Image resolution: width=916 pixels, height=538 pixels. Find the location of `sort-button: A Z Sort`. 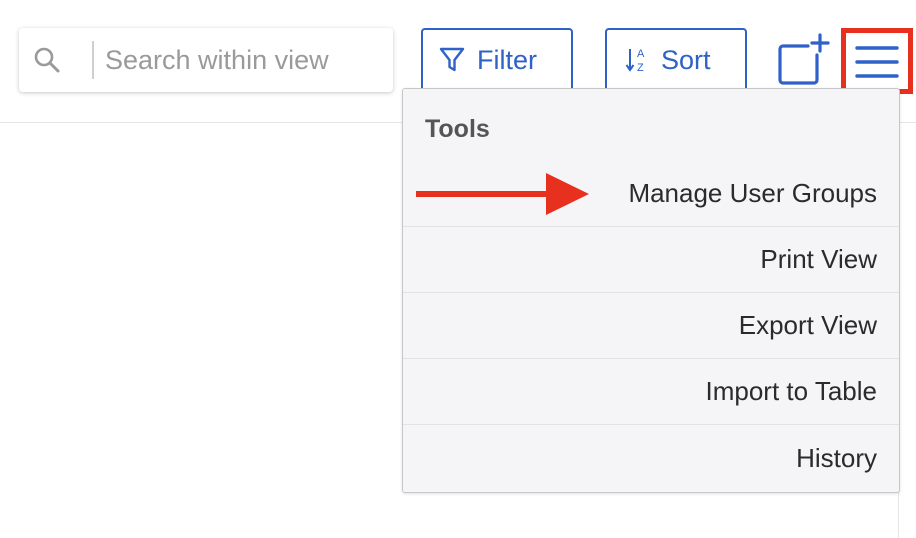

sort-button: A Z Sort is located at coordinates (676, 60).